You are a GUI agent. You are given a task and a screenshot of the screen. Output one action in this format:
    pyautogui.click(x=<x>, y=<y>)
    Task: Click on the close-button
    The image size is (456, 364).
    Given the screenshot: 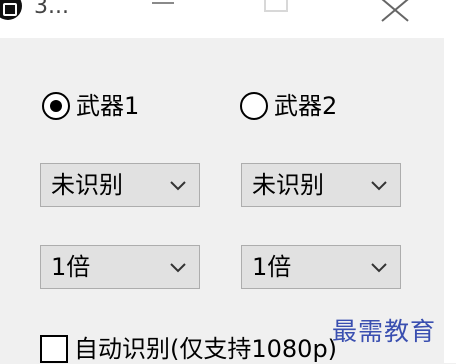 What is the action you would take?
    pyautogui.click(x=396, y=11)
    